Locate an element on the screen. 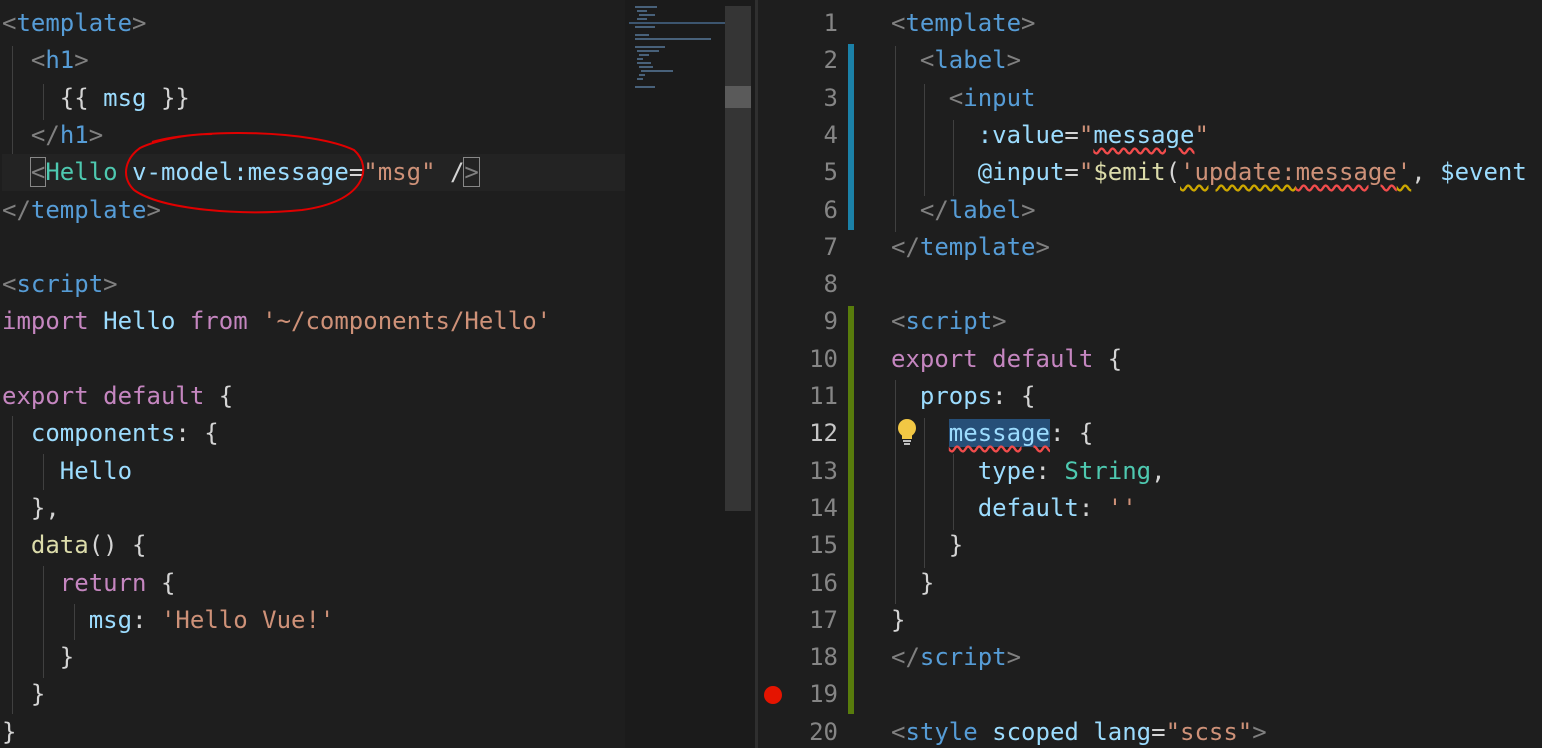  code-line: Hello is located at coordinates (313, 471).